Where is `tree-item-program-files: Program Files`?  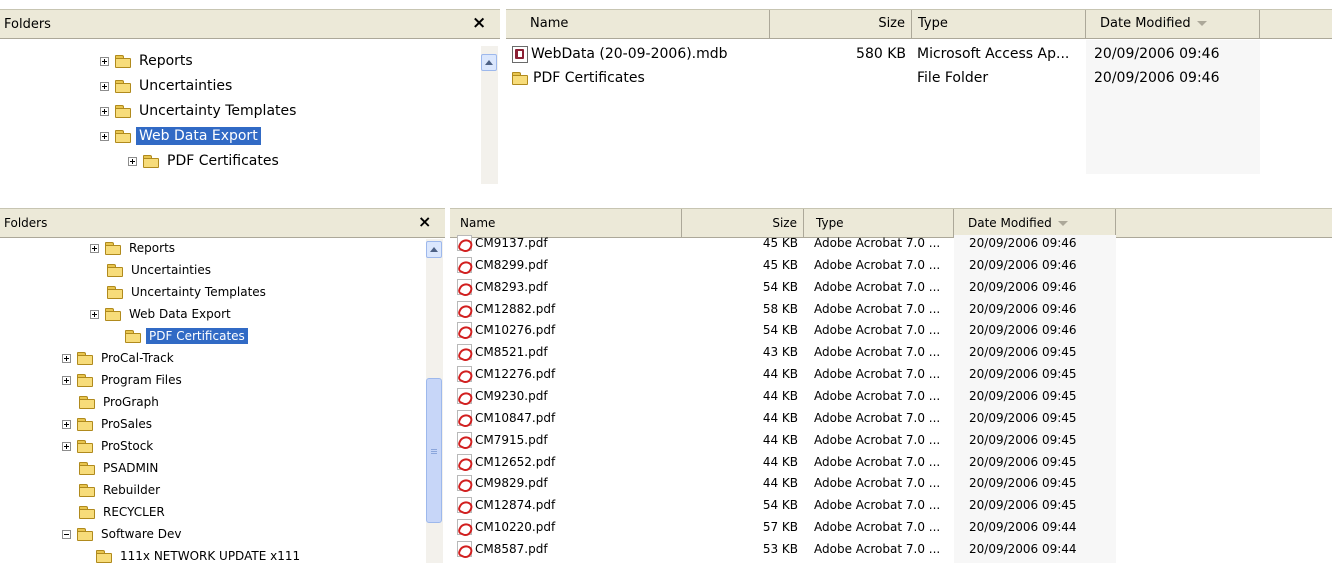 tree-item-program-files: Program Files is located at coordinates (123, 380).